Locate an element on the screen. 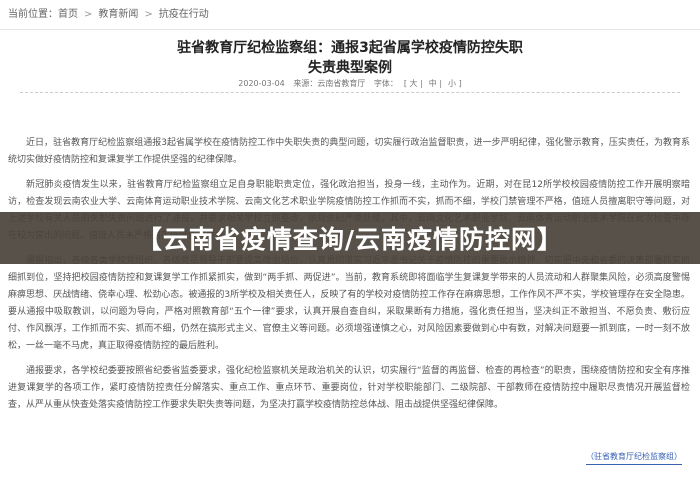 The height and width of the screenshot is (481, 700). article-meta: 2020-03-04 来源：云南省教育厅 字体： [ 大 | 中 | 小 ] is located at coordinates (350, 83).